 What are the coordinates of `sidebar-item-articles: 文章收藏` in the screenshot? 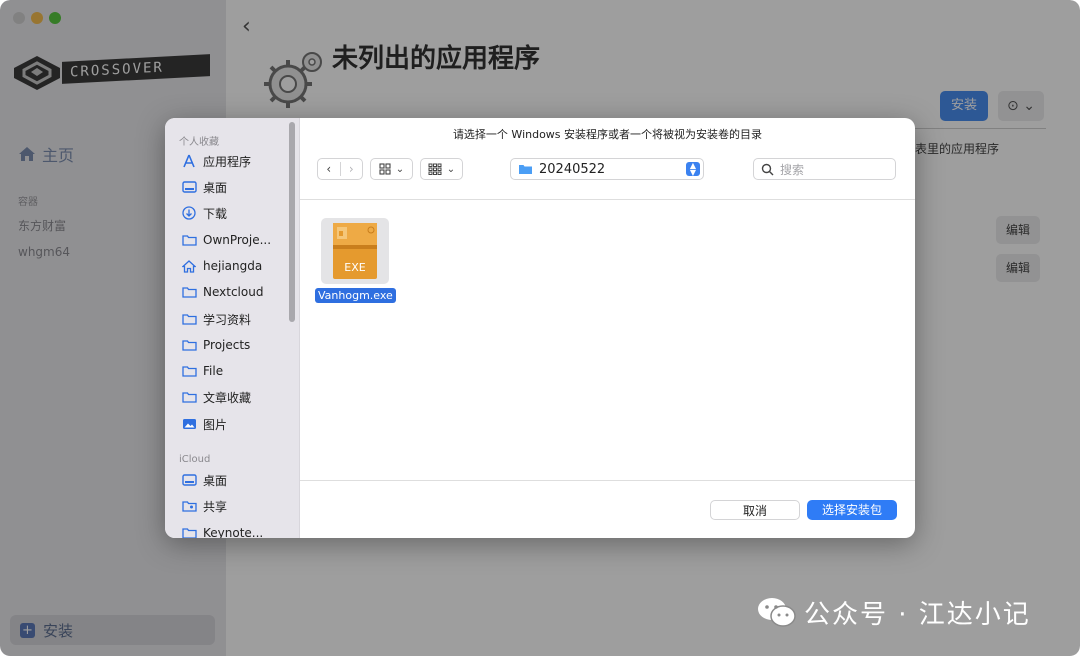 It's located at (216, 397).